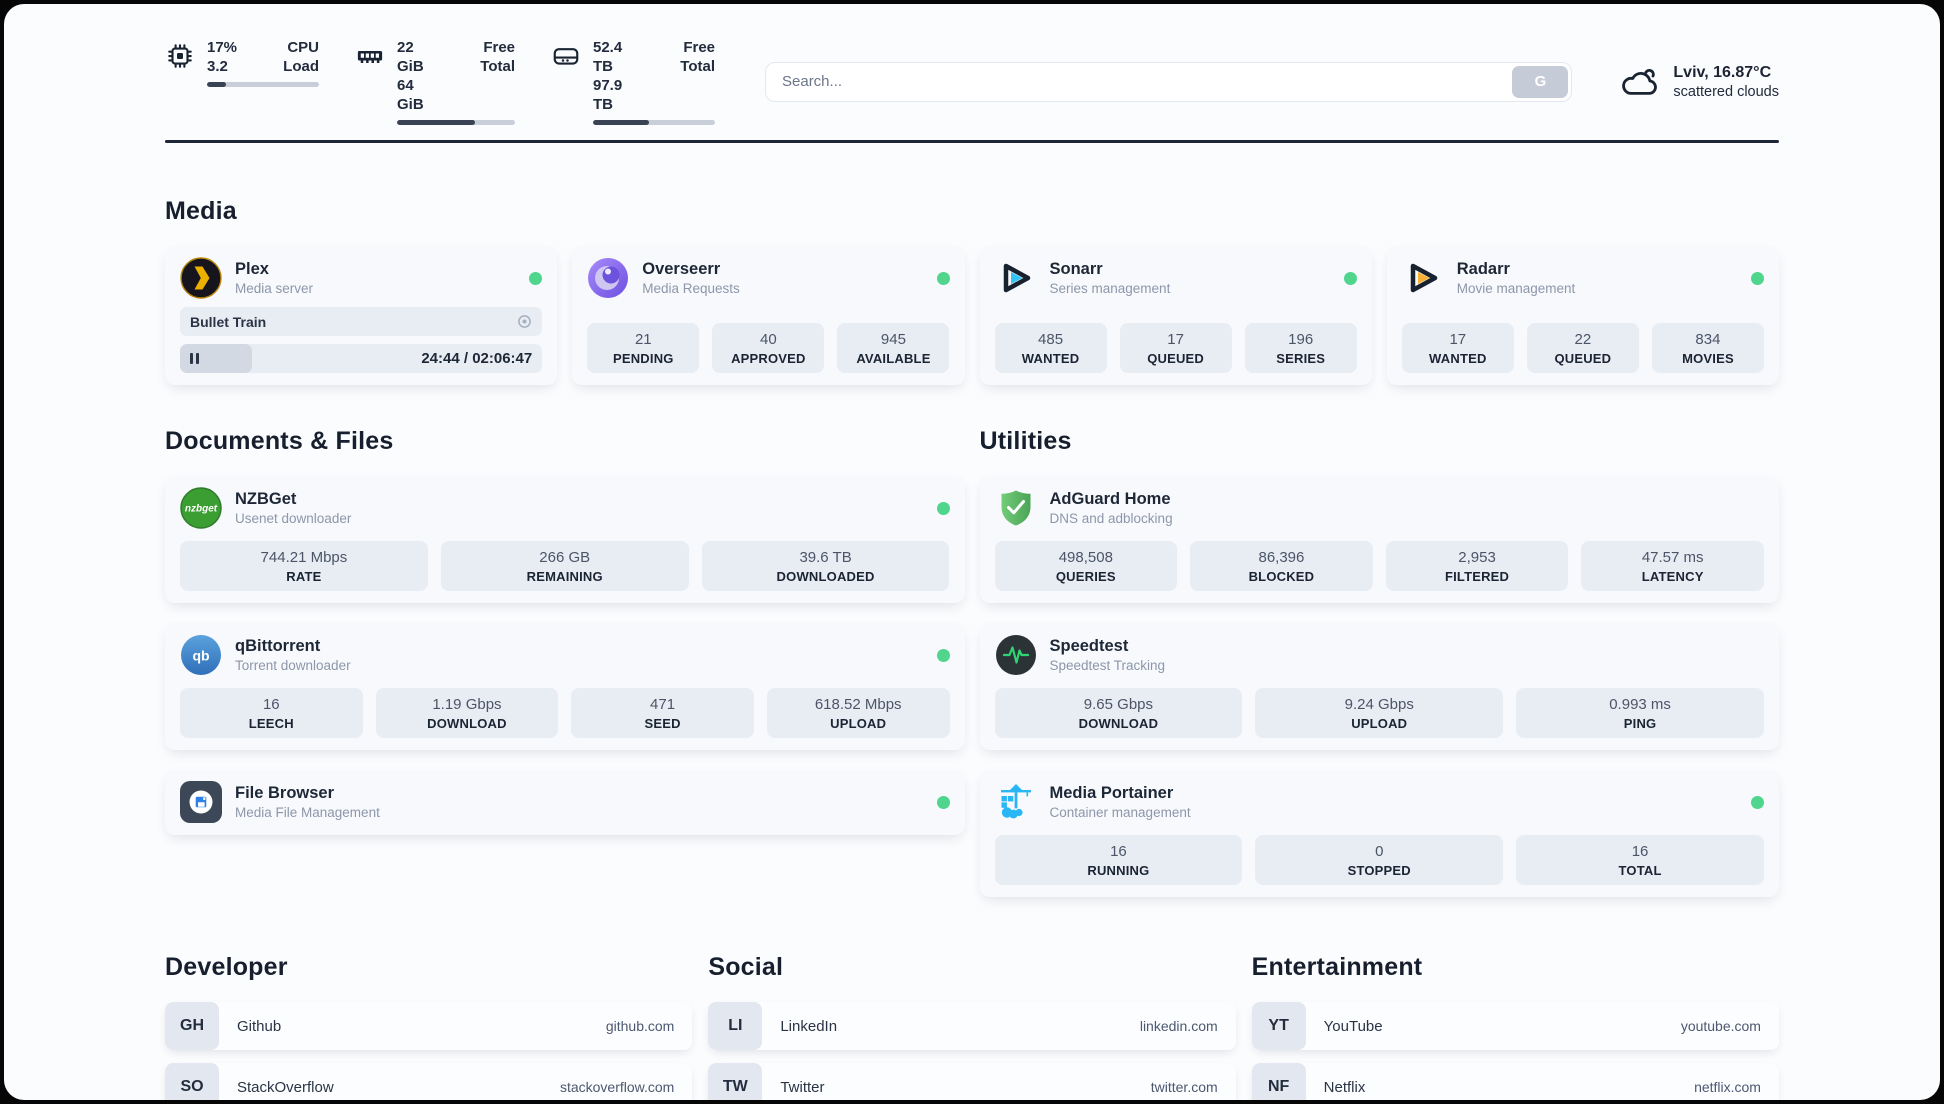 The image size is (1944, 1104). I want to click on bookmark-name: Twitter, so click(802, 1087).